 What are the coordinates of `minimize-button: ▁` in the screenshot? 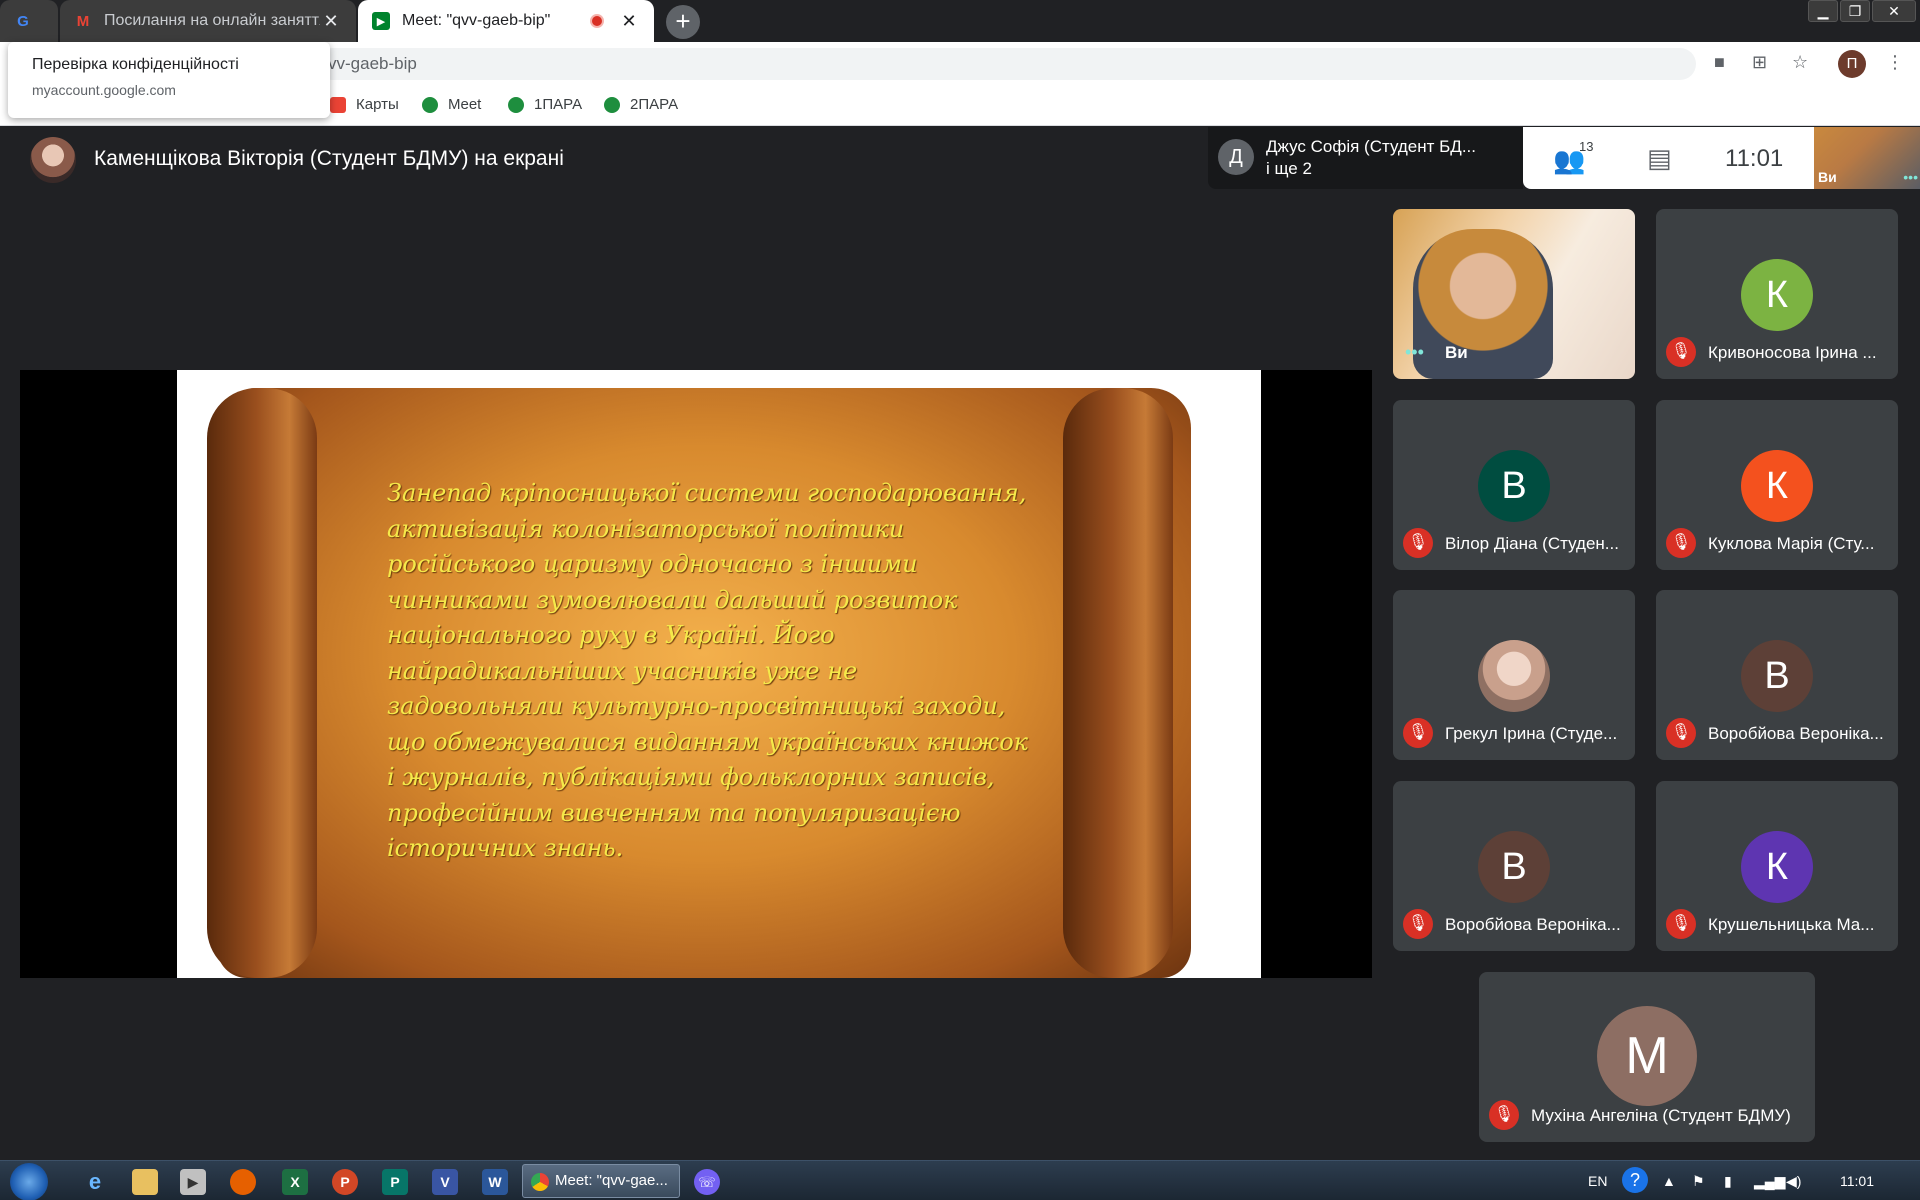 It's located at (1823, 11).